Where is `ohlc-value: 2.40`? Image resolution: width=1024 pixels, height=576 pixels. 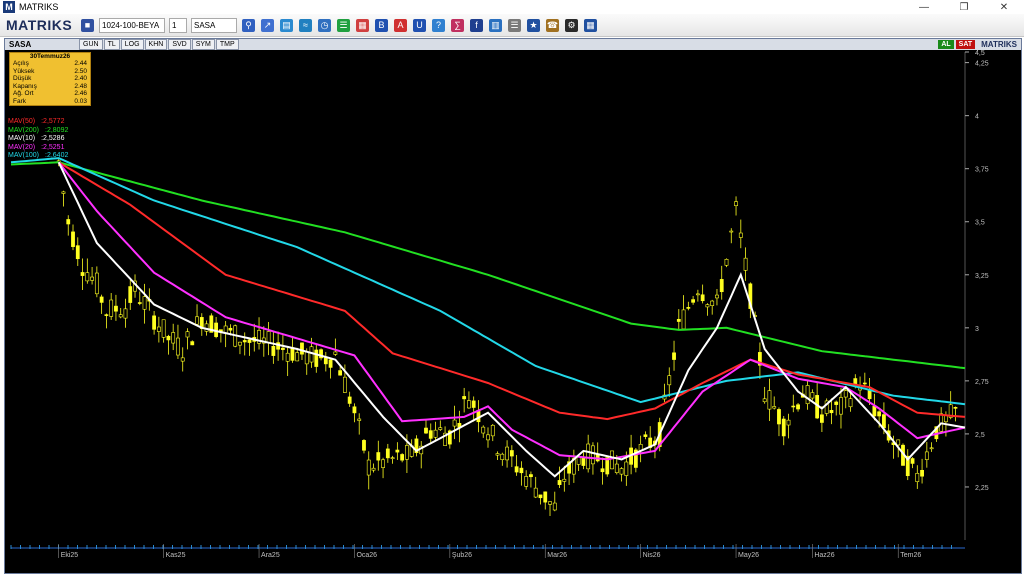 ohlc-value: 2.40 is located at coordinates (80, 78).